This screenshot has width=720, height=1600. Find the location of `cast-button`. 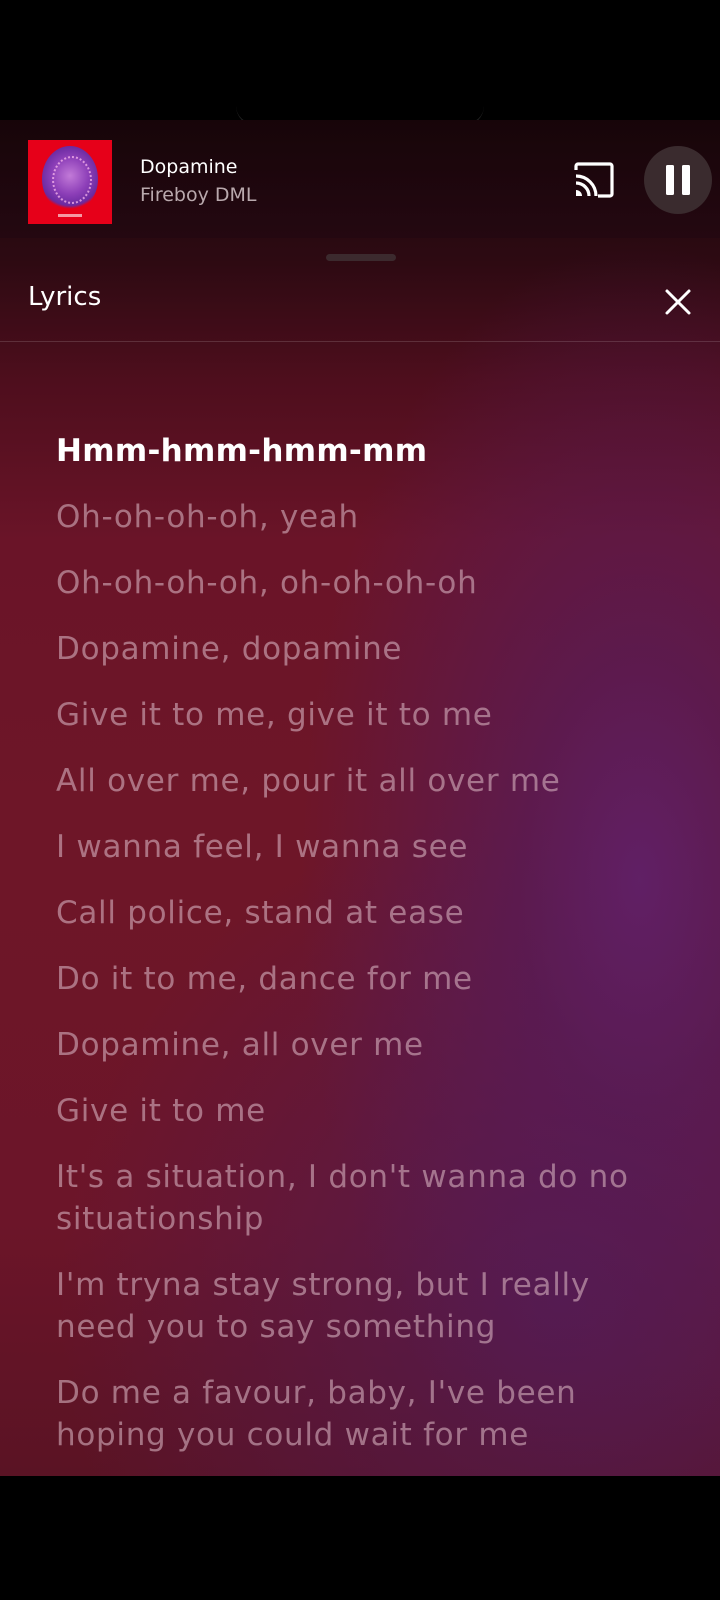

cast-button is located at coordinates (594, 180).